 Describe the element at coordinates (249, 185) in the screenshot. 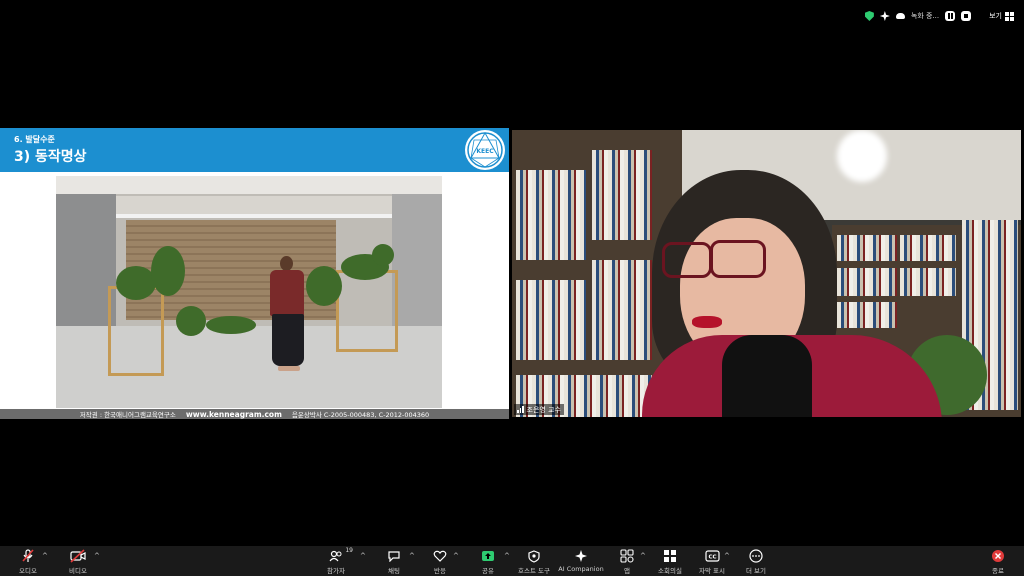

I see `room-ceiling` at that location.